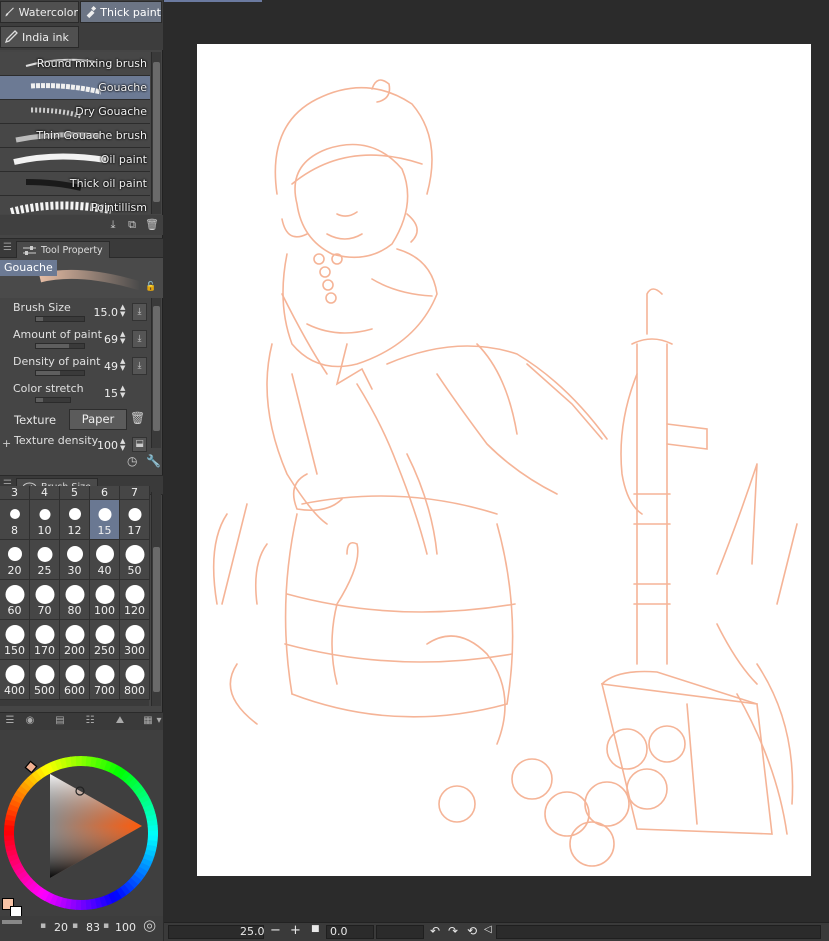 The height and width of the screenshot is (941, 829). Describe the element at coordinates (15, 600) in the screenshot. I see `brush-size-cell: 60` at that location.